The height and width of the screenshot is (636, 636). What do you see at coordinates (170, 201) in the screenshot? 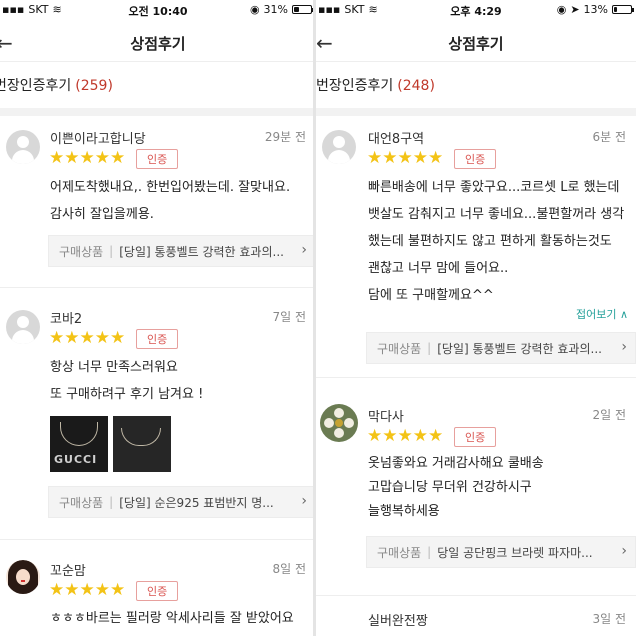
I see `review-text: 어제도착했내요,. 한번입어봤는데. 잘맞내요. 감사히 잘입을께용.` at bounding box center [170, 201].